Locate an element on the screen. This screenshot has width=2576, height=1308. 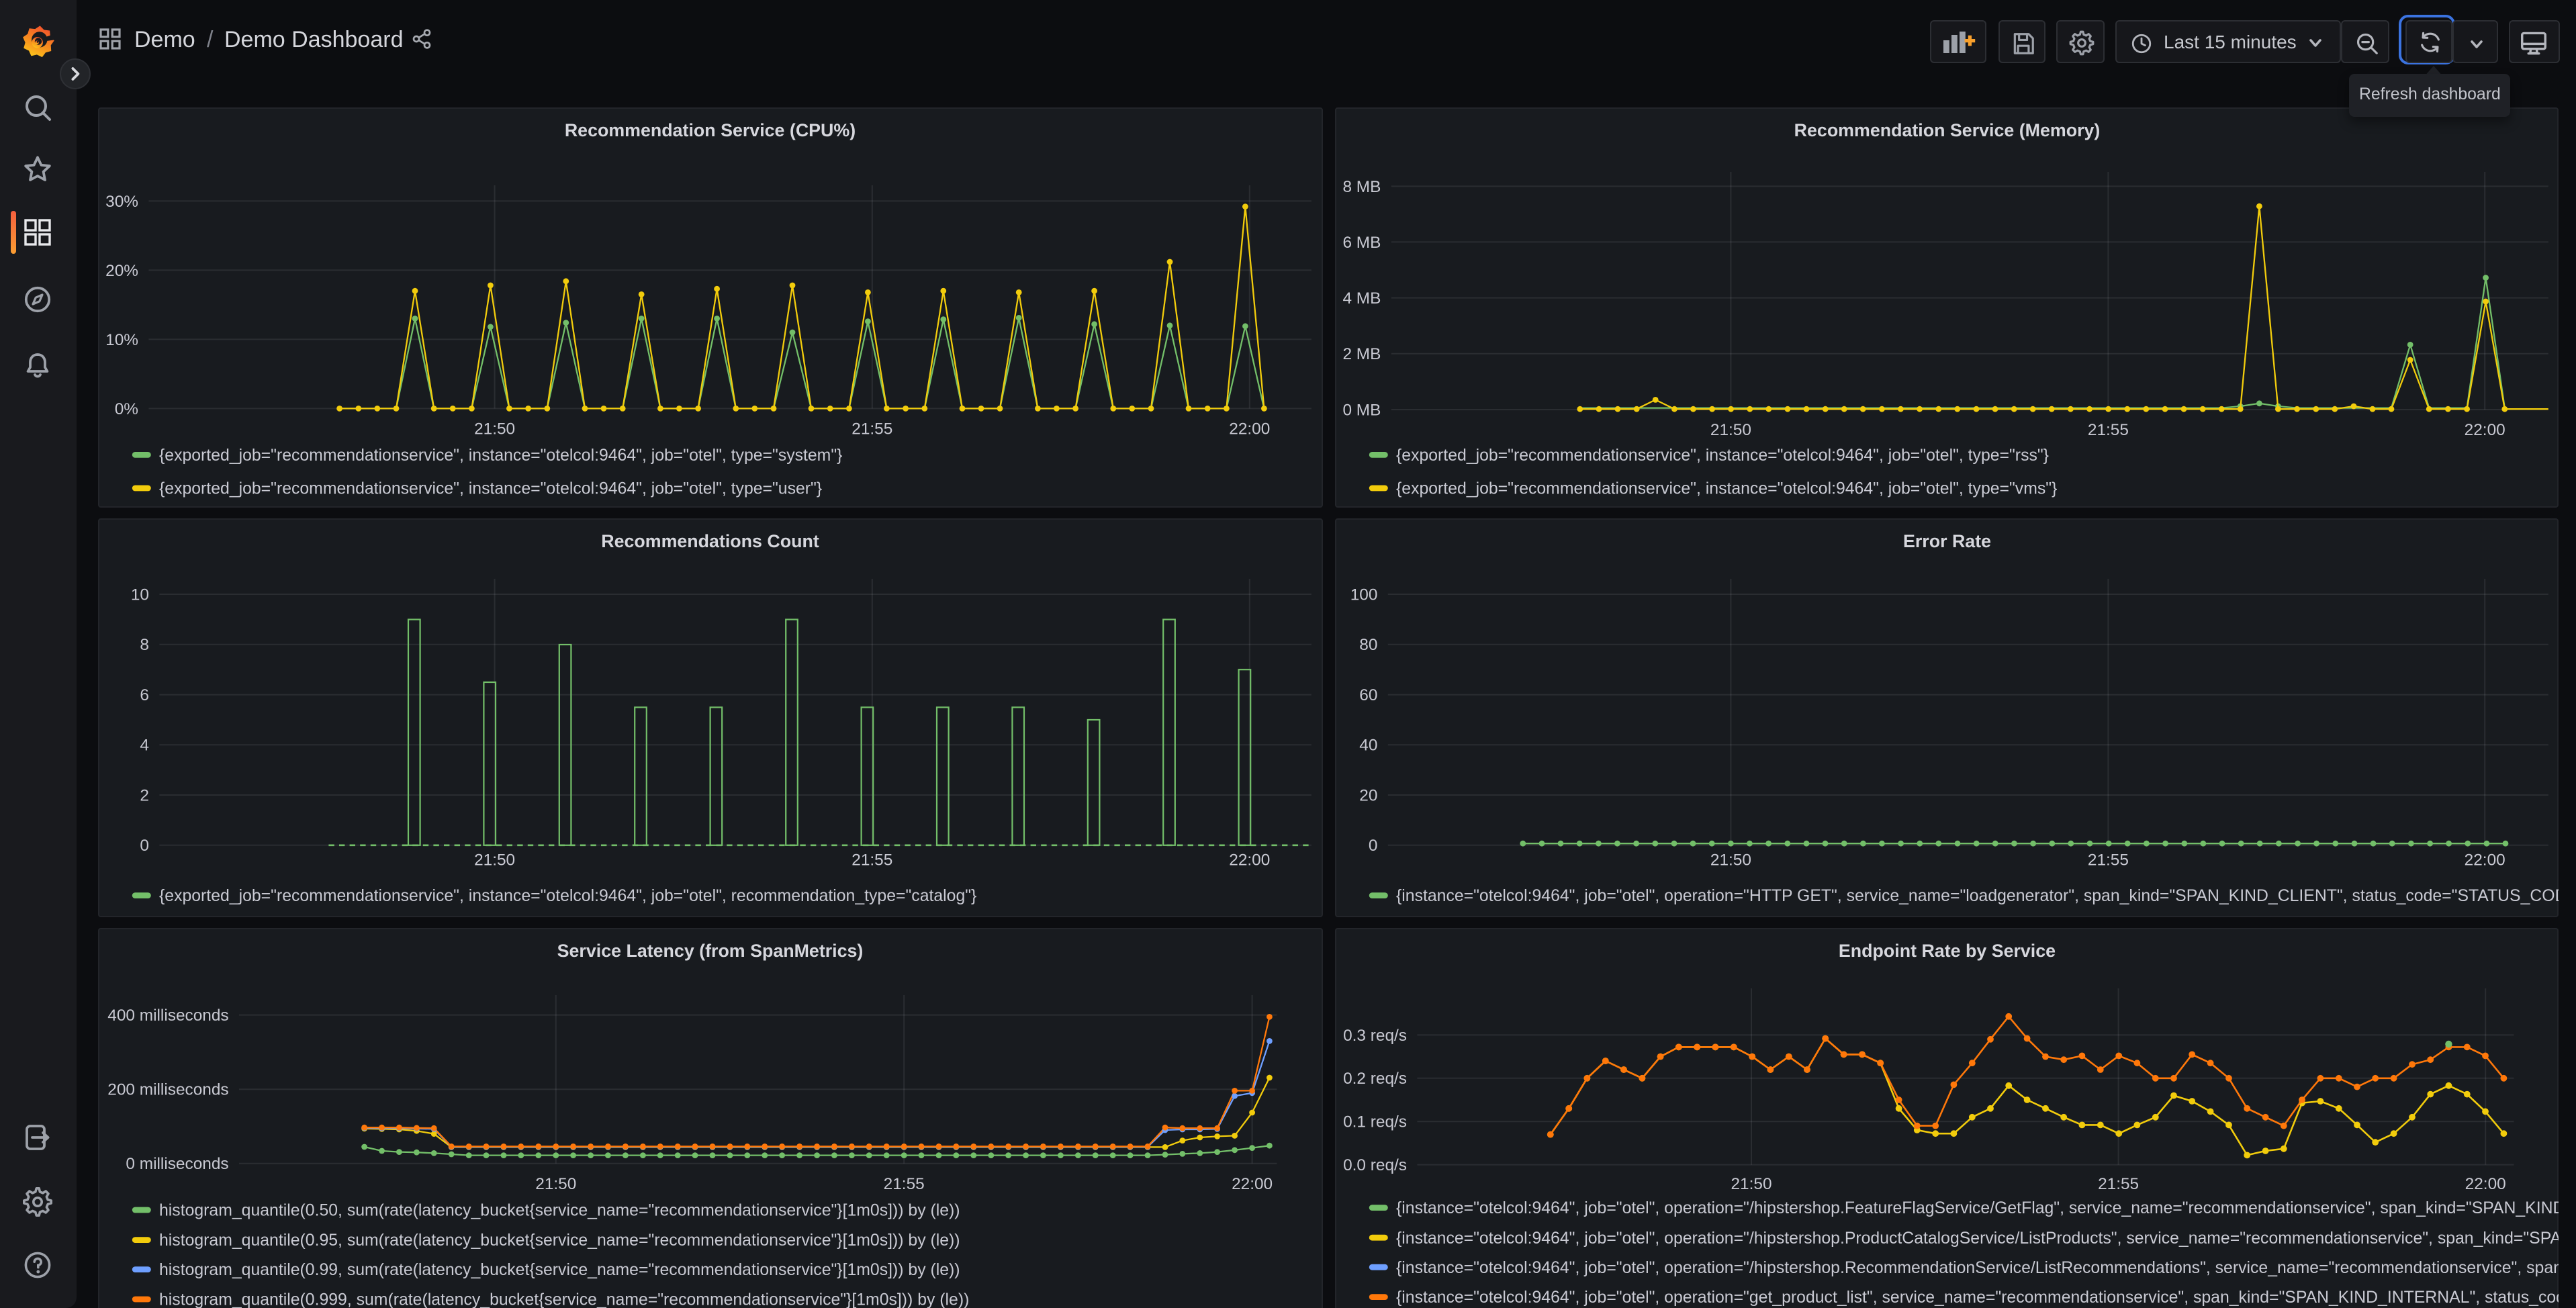
svg-text: 4 MB is located at coordinates (1361, 299).